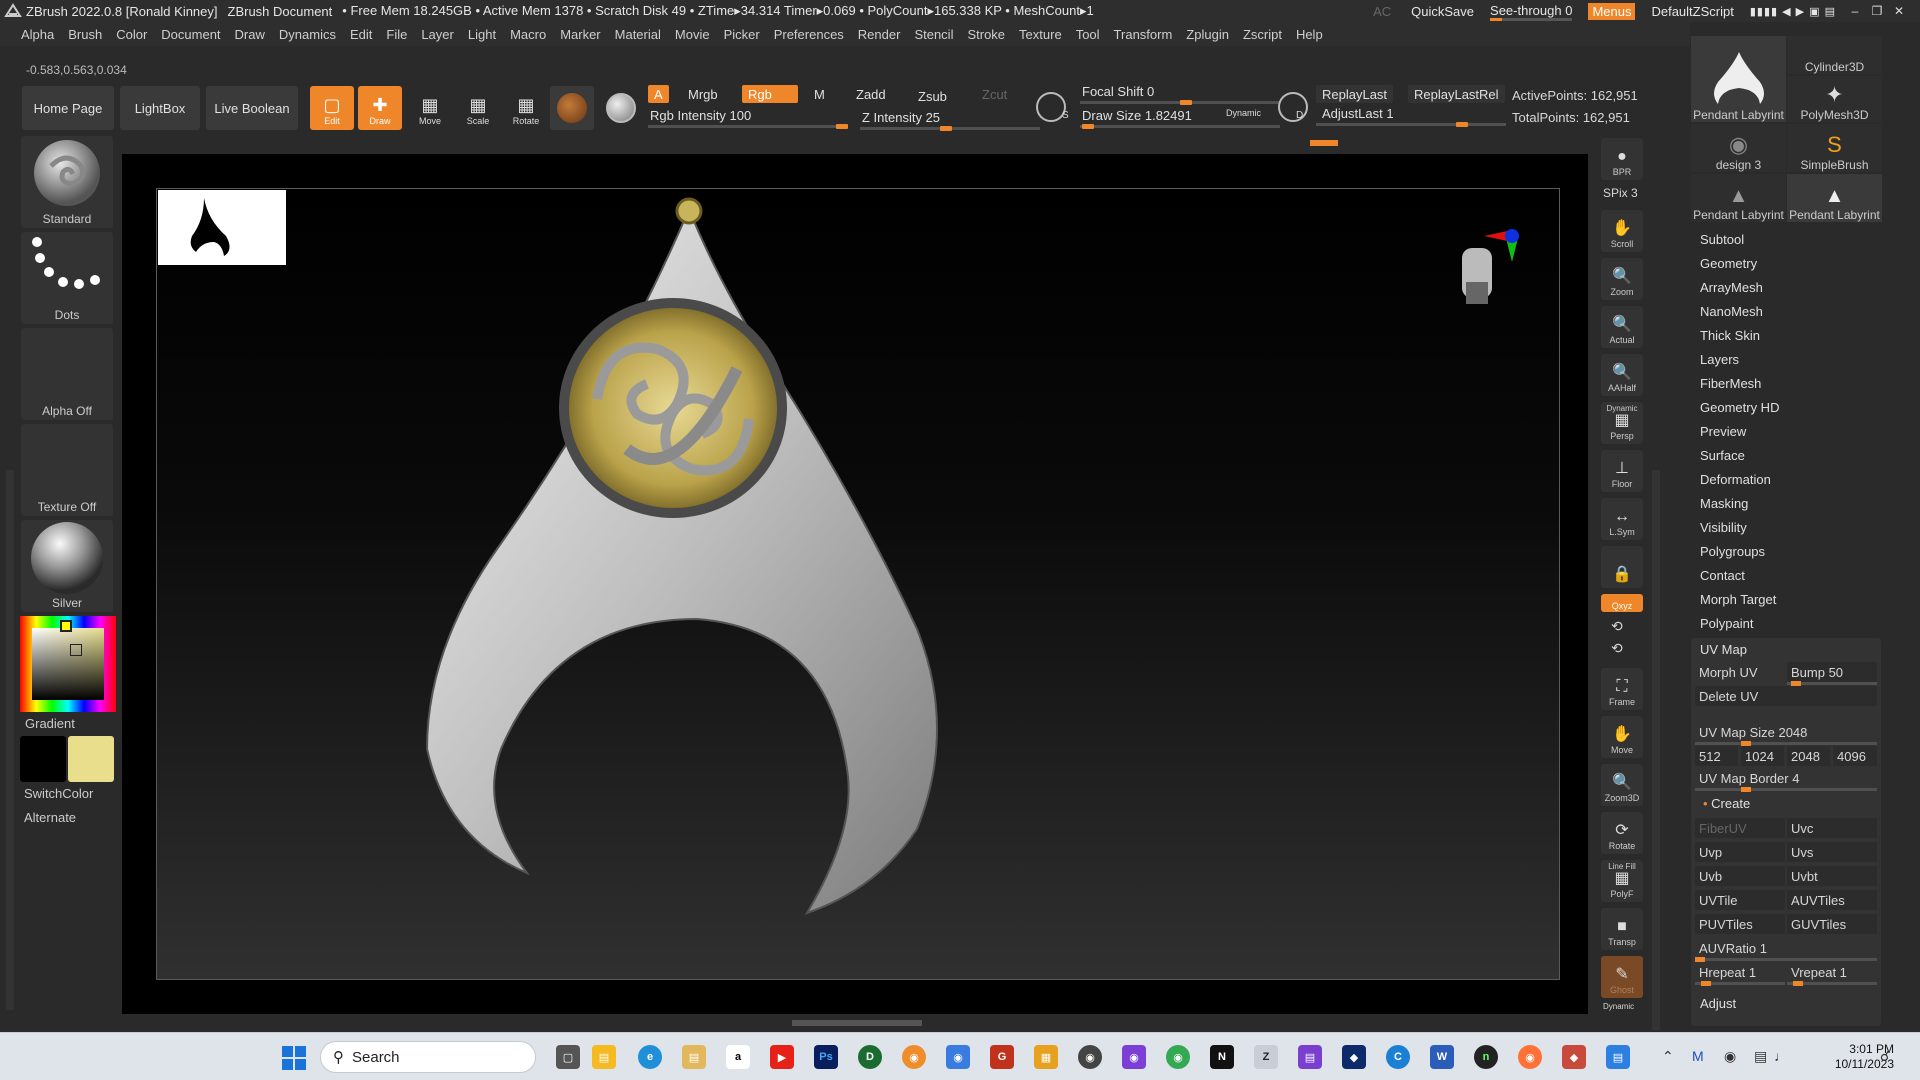 The image size is (1920, 1080). What do you see at coordinates (819, 94) in the screenshot?
I see `m-toggle: M` at bounding box center [819, 94].